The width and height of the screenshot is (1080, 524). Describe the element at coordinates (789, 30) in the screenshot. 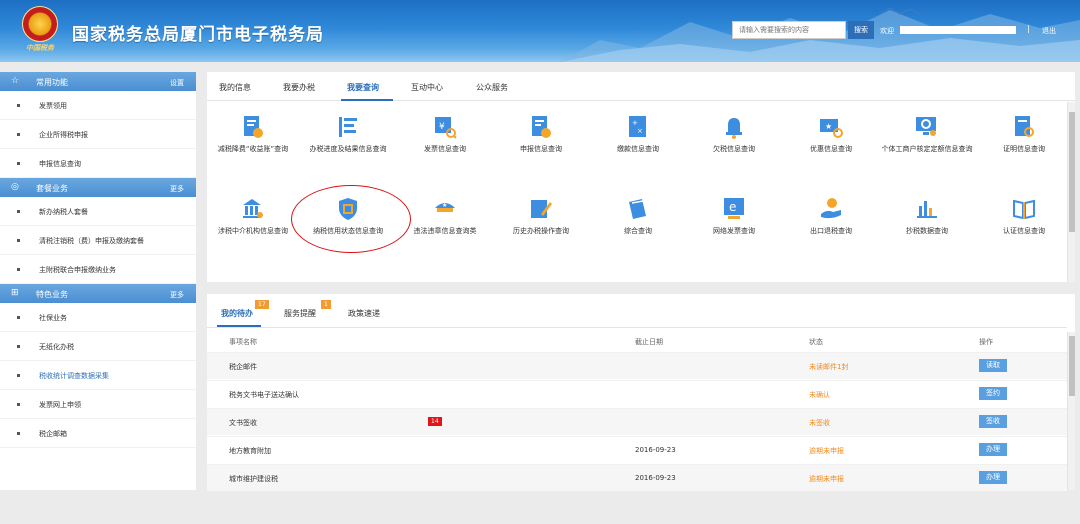

I see `search-input` at that location.